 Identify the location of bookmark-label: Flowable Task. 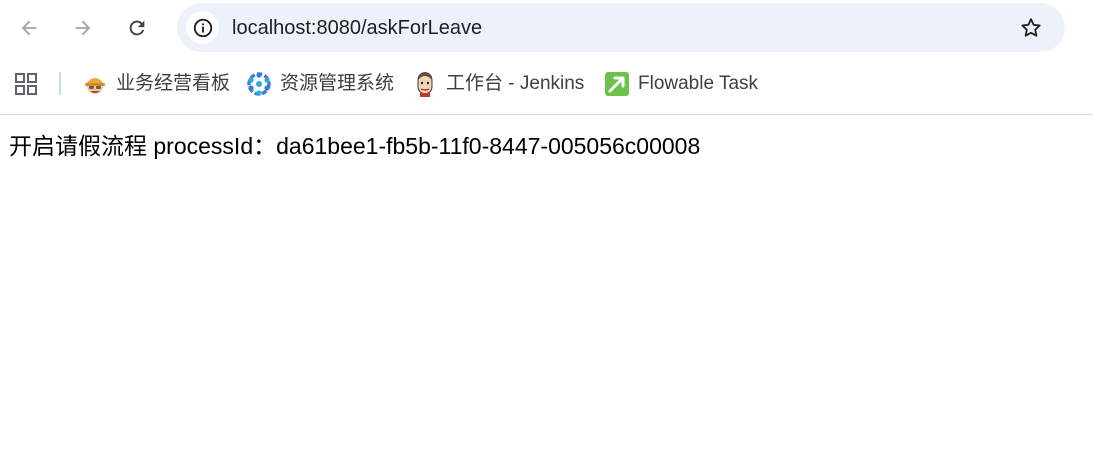
(698, 83).